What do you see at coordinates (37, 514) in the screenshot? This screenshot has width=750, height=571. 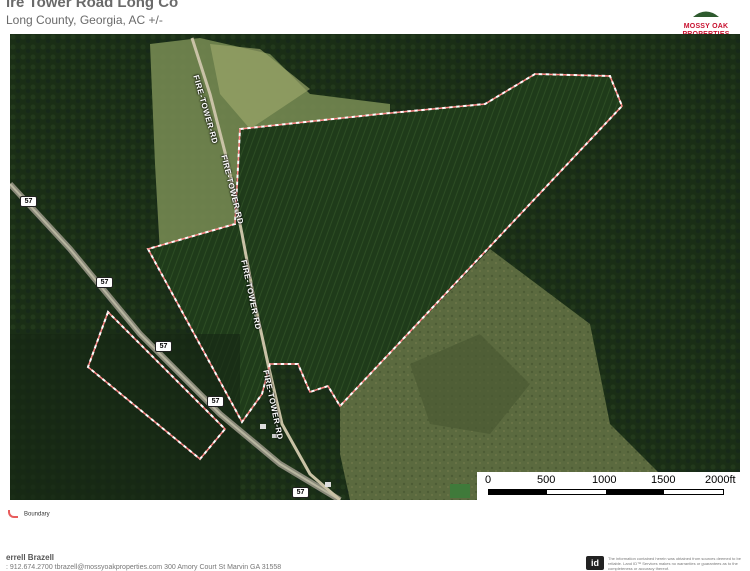 I see `legend-boundary-label: Boundary` at bounding box center [37, 514].